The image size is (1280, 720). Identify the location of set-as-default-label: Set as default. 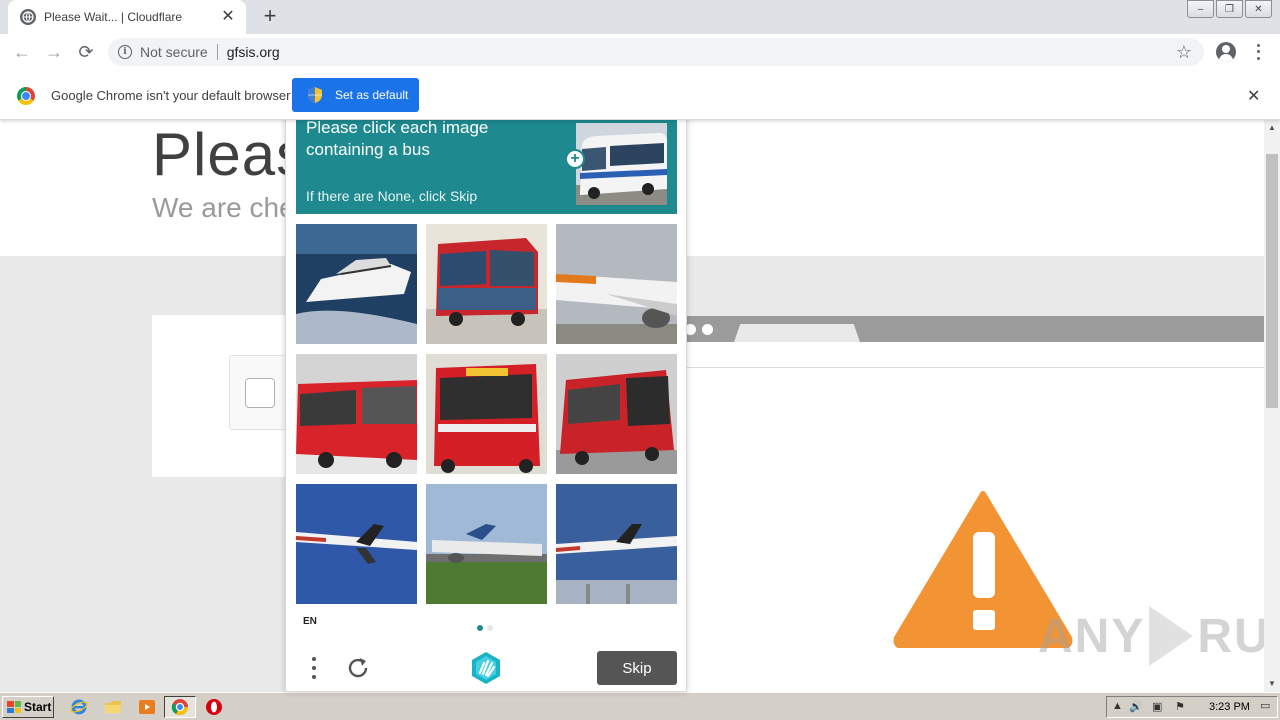
(372, 95).